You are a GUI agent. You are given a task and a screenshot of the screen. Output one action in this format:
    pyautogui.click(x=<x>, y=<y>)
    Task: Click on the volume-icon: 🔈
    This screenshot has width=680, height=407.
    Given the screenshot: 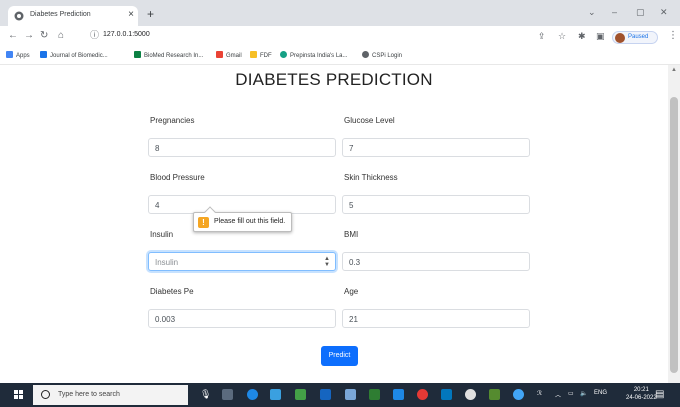 What is the action you would take?
    pyautogui.click(x=583, y=393)
    